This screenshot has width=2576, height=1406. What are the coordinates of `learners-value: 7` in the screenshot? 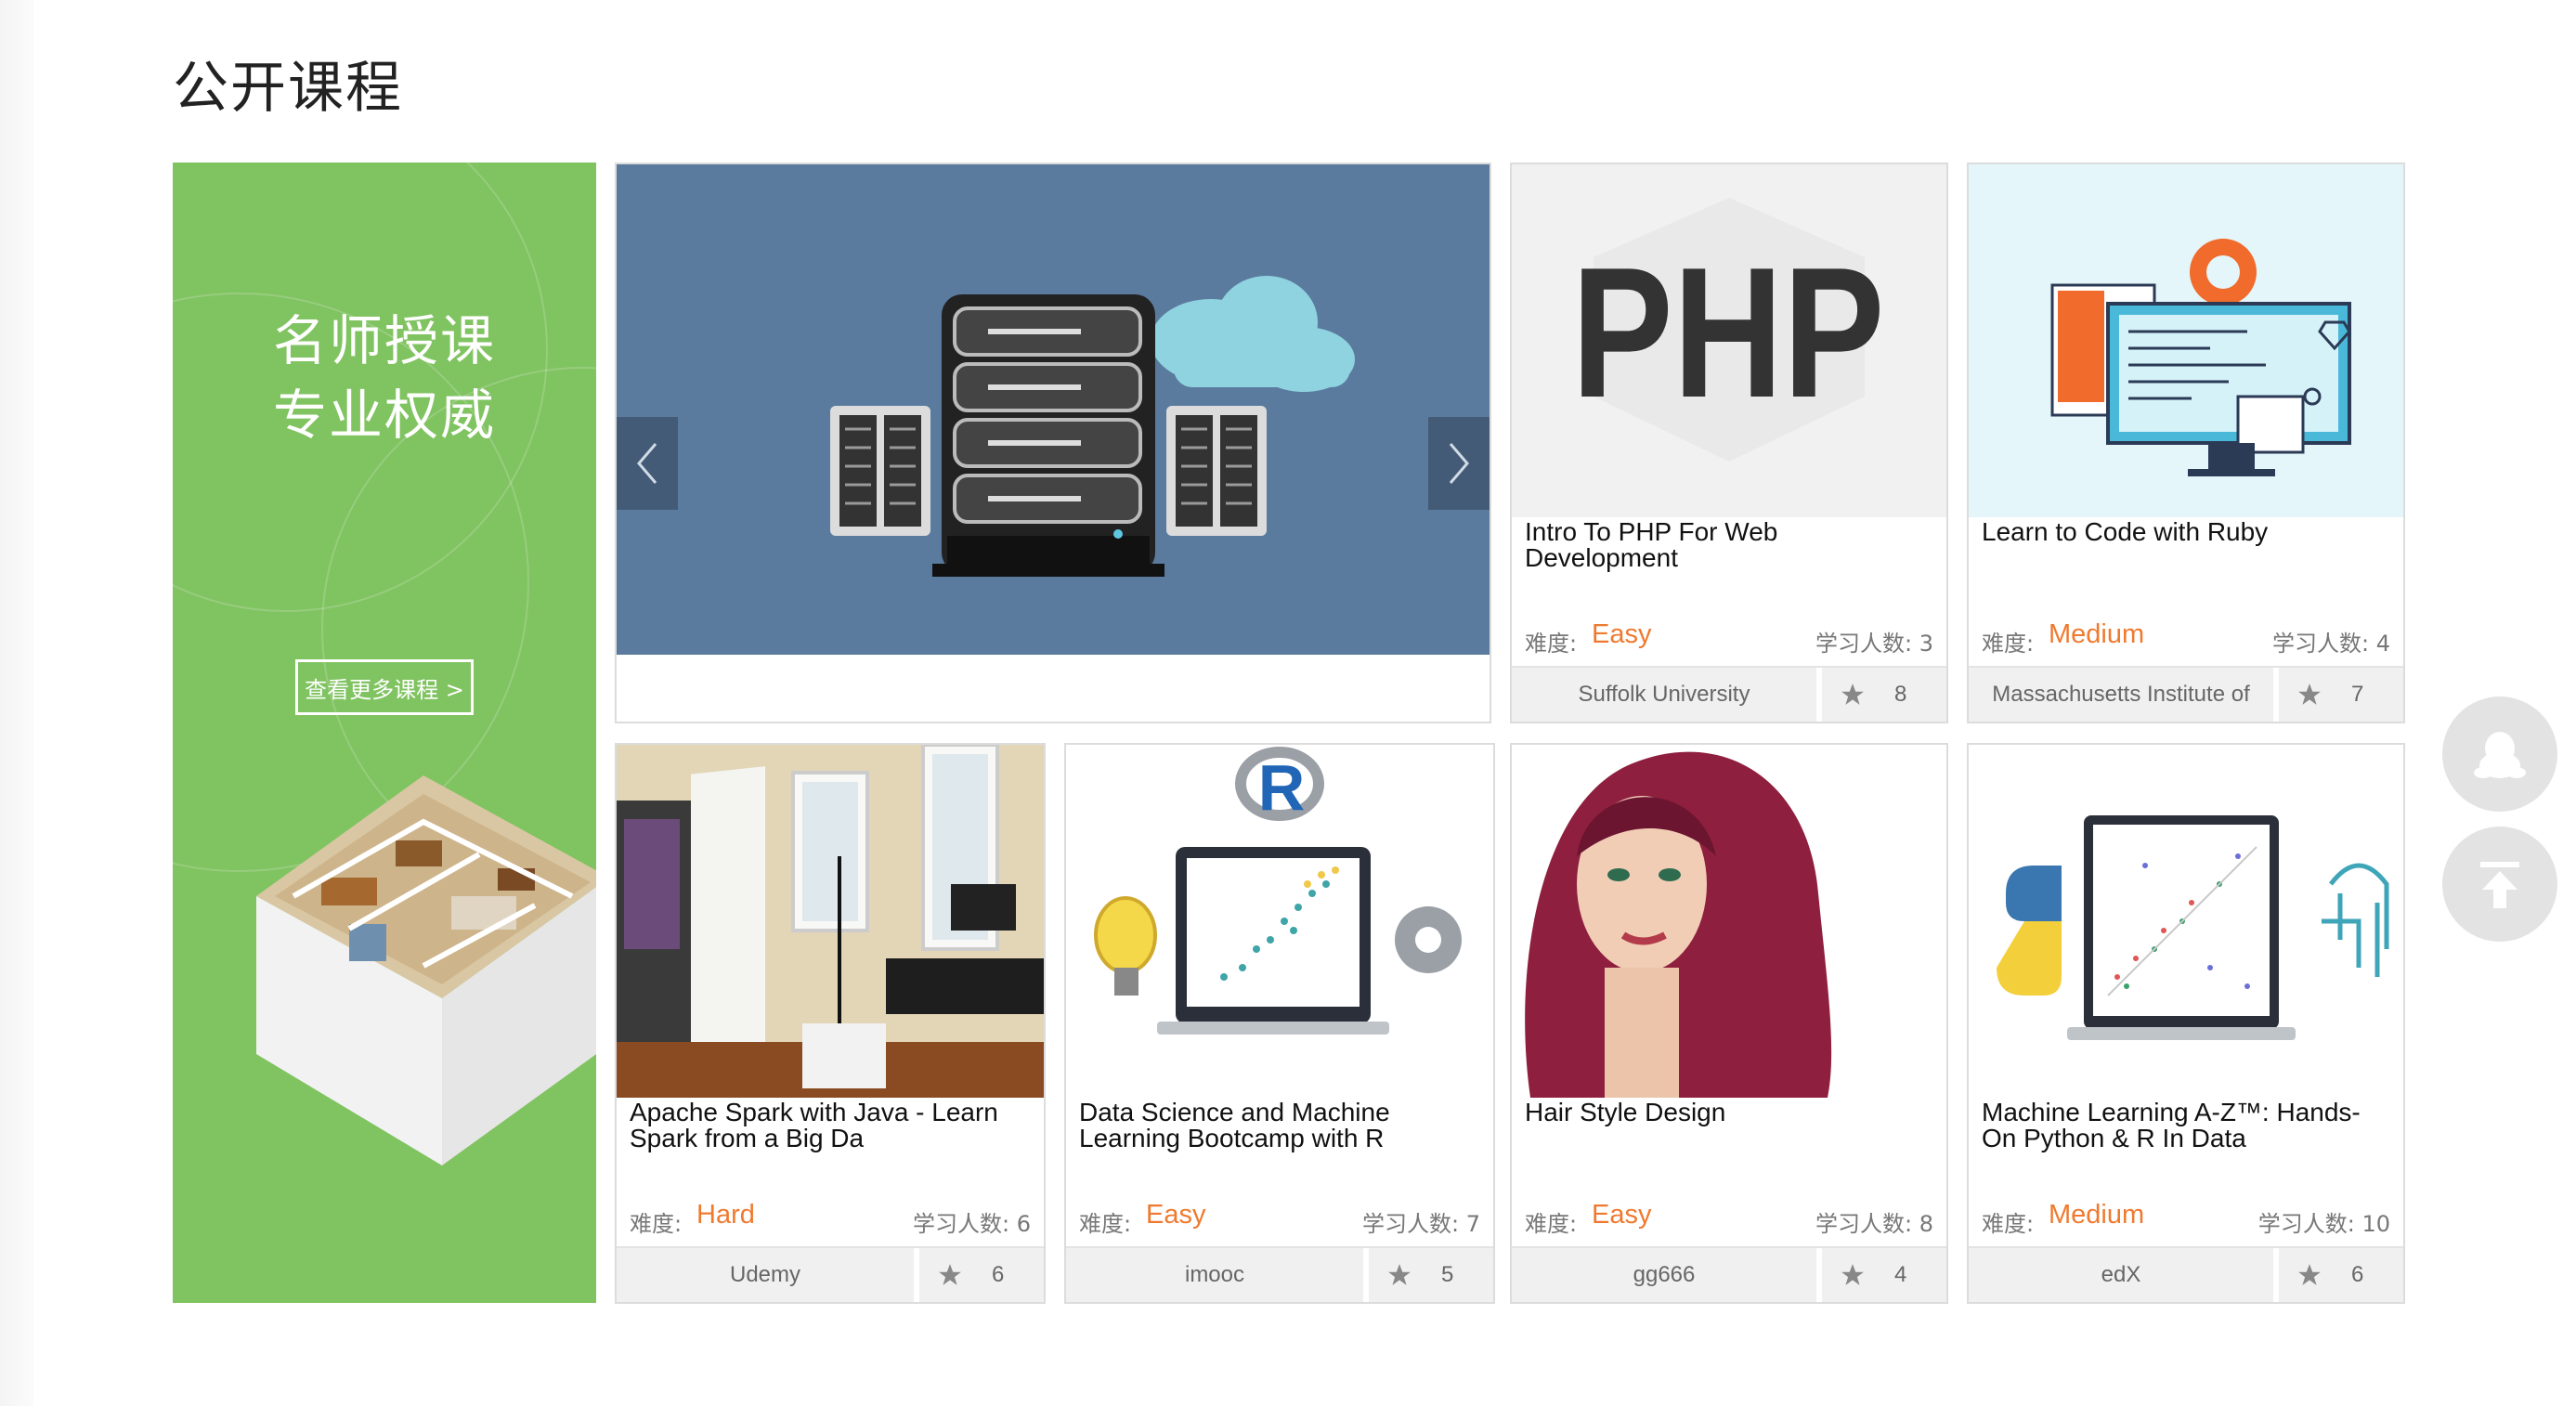 It's located at (1472, 1224).